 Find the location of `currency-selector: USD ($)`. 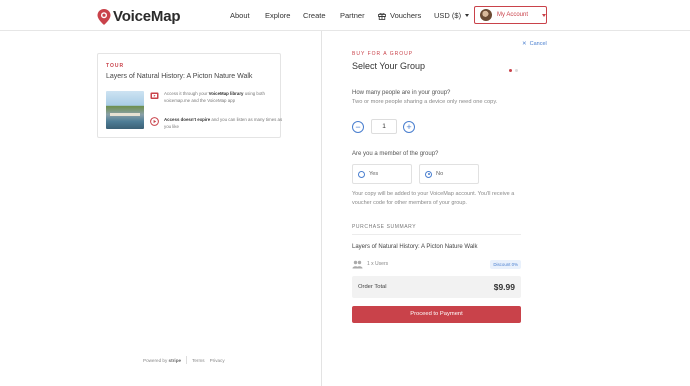

currency-selector: USD ($) is located at coordinates (452, 15).